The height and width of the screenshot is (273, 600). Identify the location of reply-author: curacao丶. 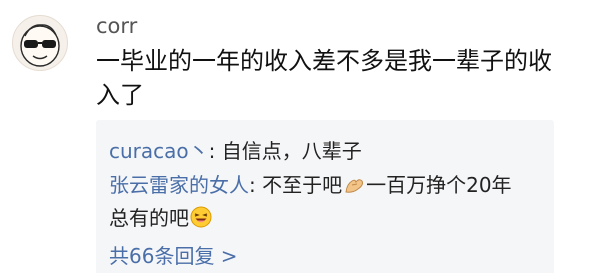
(159, 151).